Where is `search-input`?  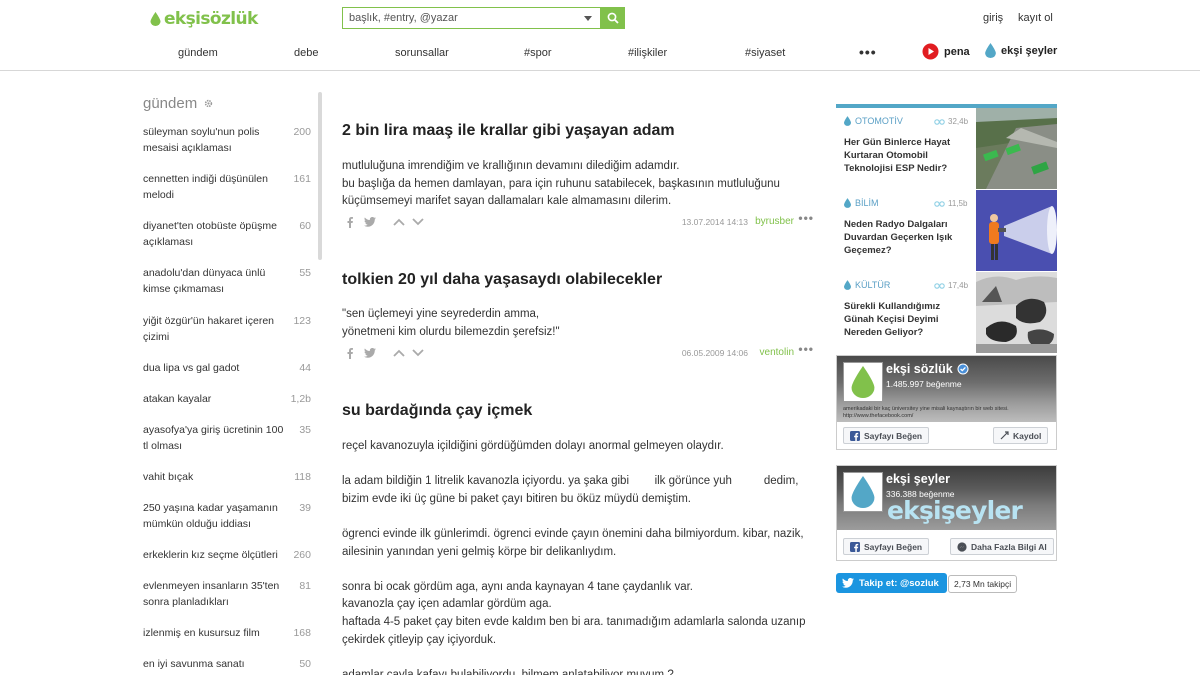
search-input is located at coordinates (471, 18).